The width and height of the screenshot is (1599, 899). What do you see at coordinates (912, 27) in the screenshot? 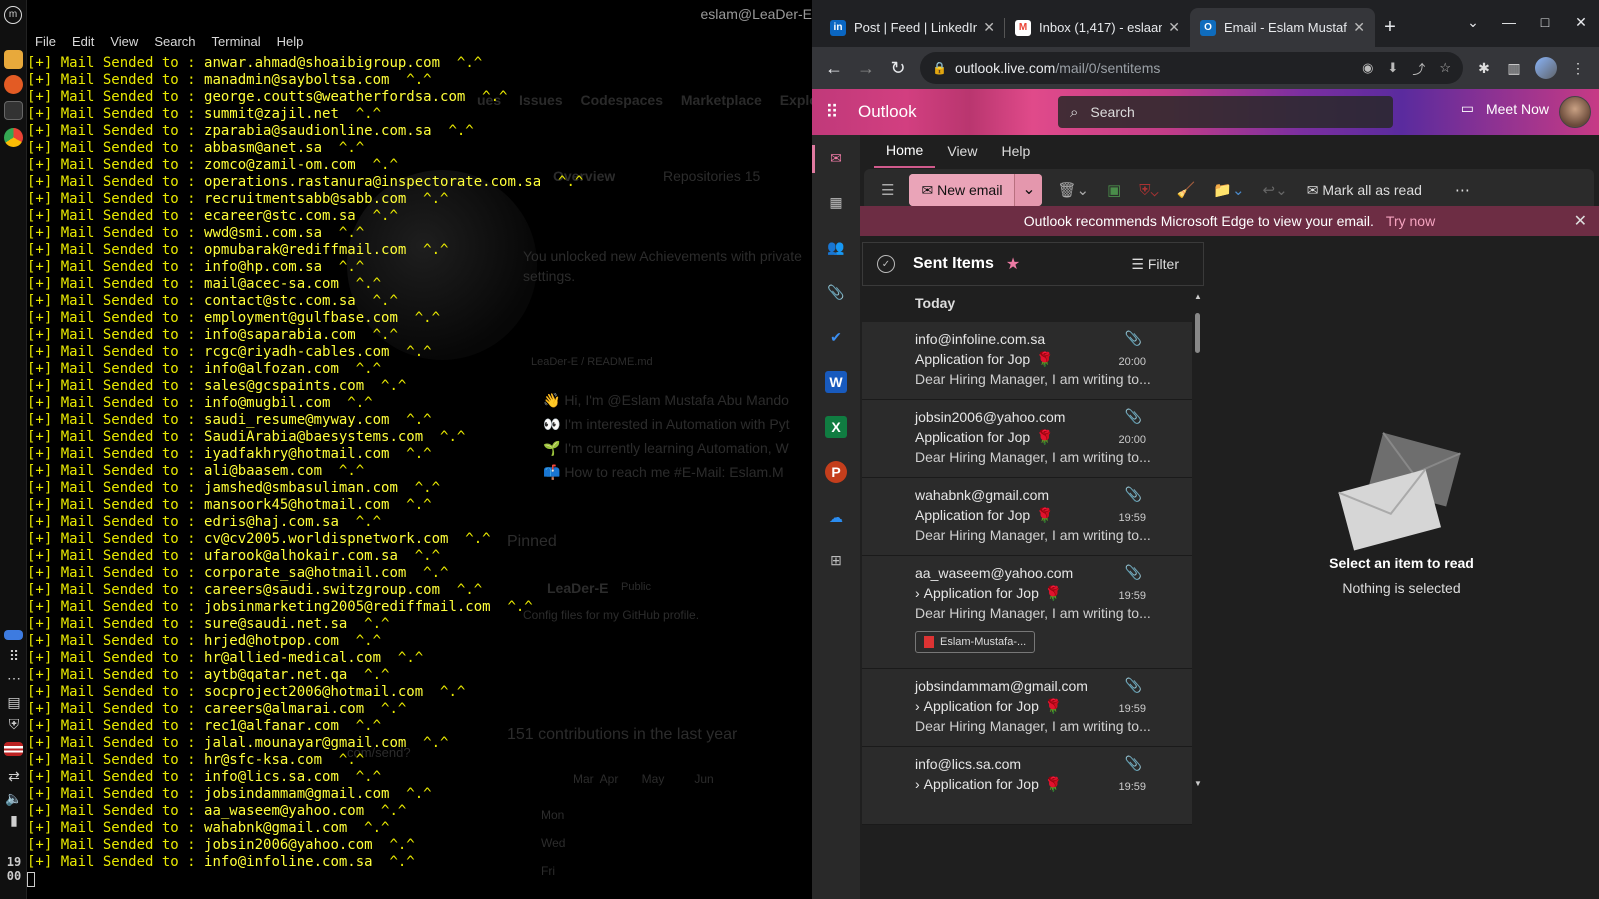
I see `tab-linkedin: in Post | Feed | LinkedIn ✕` at bounding box center [912, 27].